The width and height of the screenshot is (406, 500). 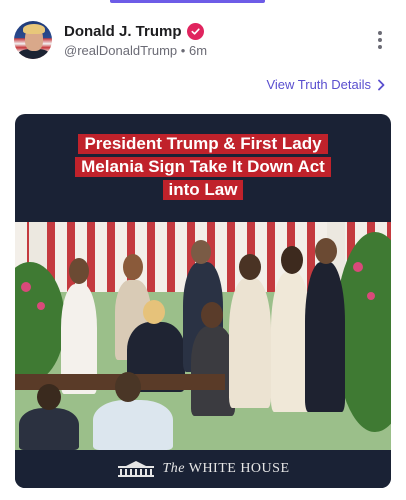 What do you see at coordinates (33, 40) in the screenshot?
I see `avatar` at bounding box center [33, 40].